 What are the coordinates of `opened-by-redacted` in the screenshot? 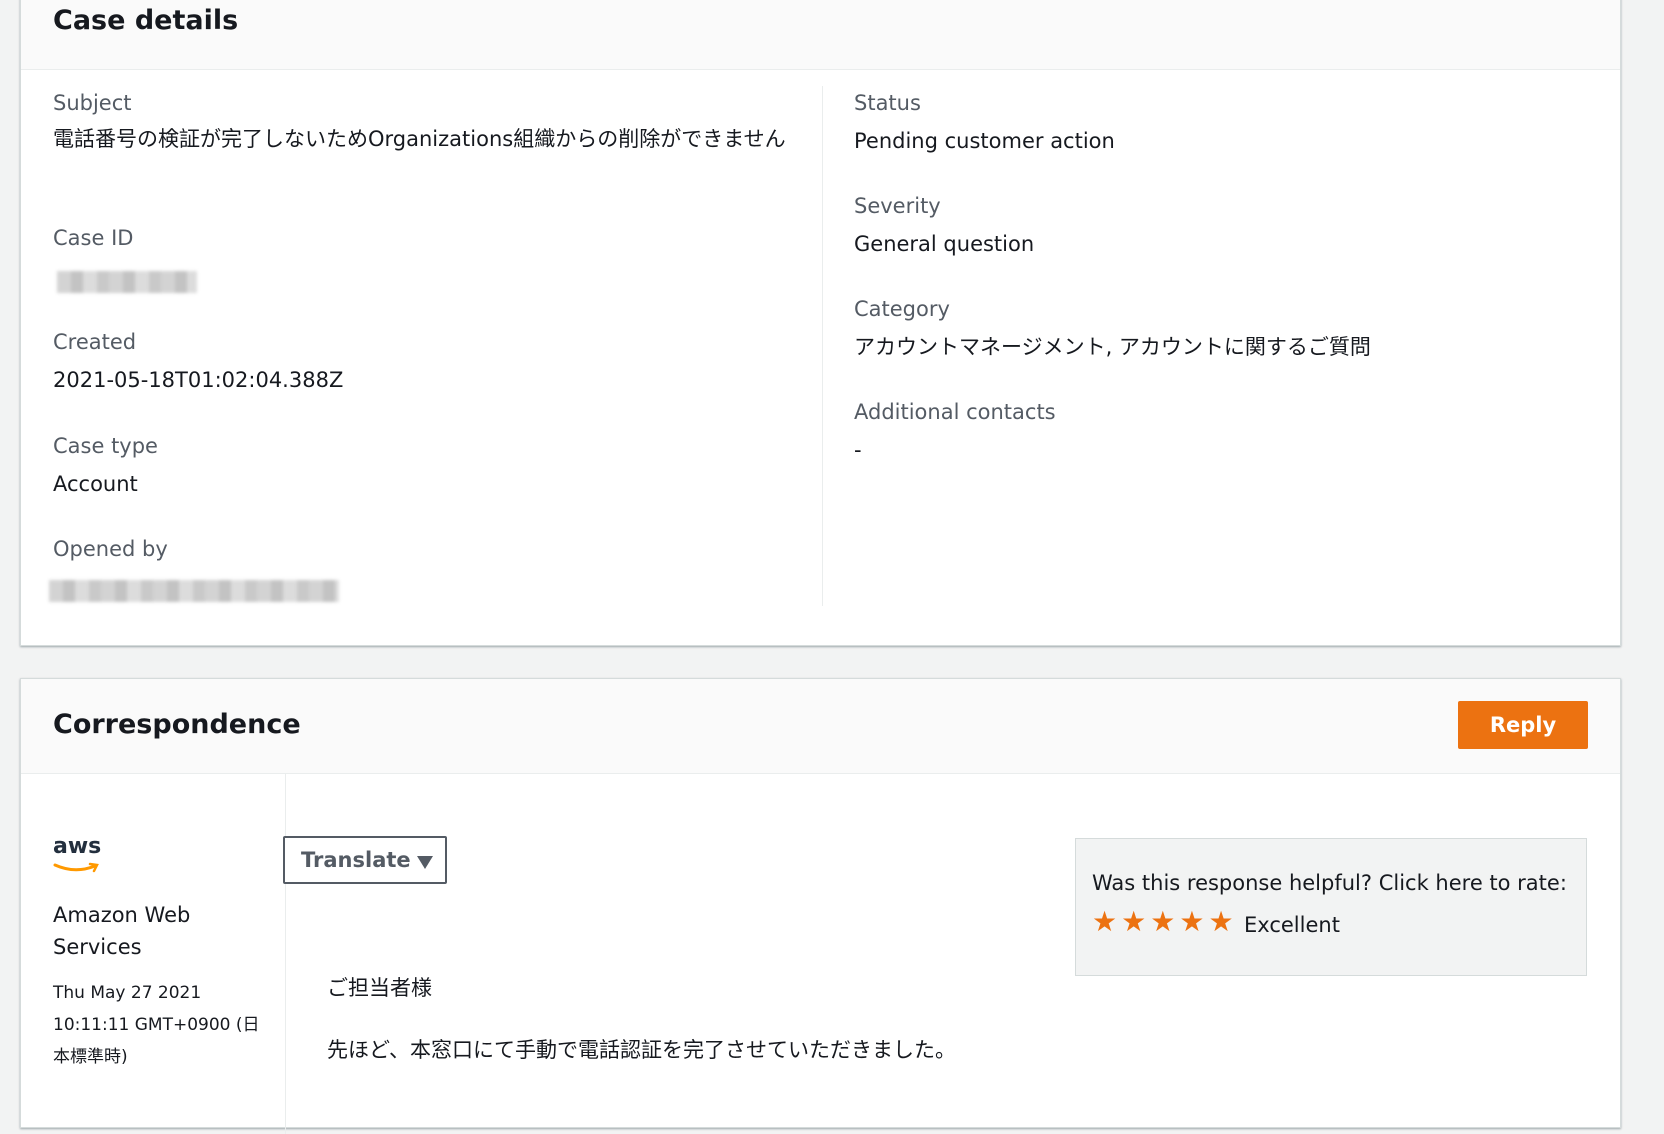 It's located at (194, 591).